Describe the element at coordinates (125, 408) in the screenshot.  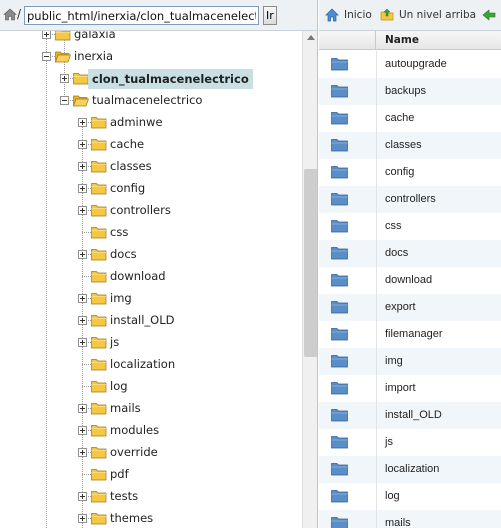
I see `tree-node-label: mails` at that location.